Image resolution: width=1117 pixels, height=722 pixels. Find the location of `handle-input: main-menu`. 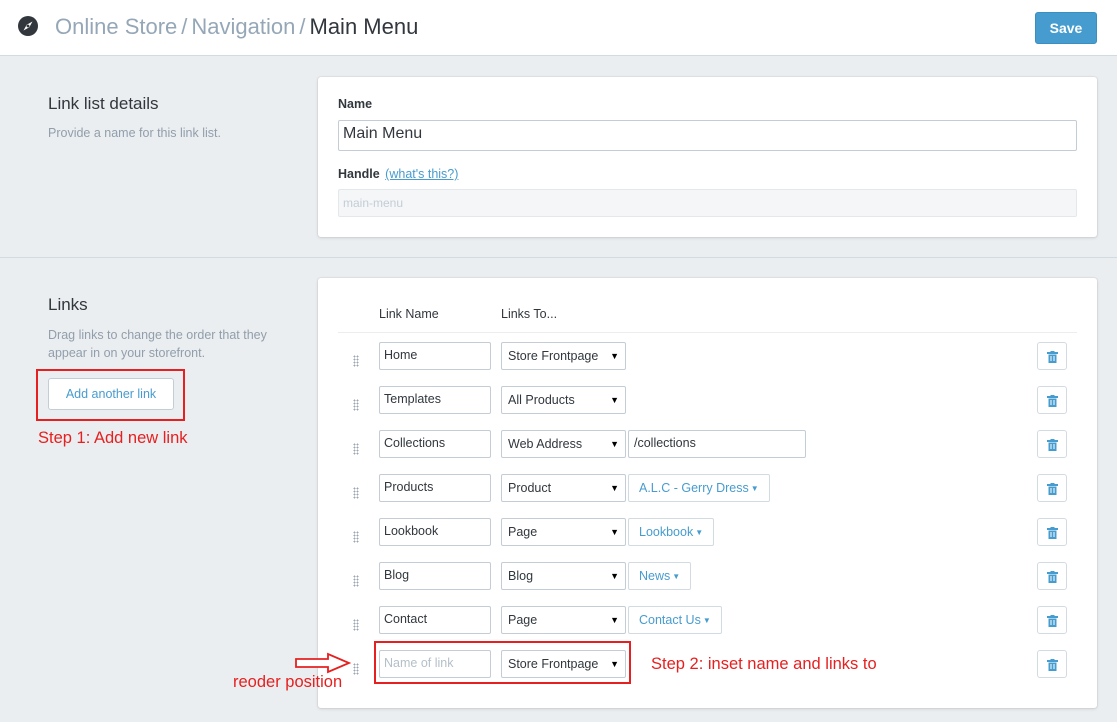

handle-input: main-menu is located at coordinates (707, 203).